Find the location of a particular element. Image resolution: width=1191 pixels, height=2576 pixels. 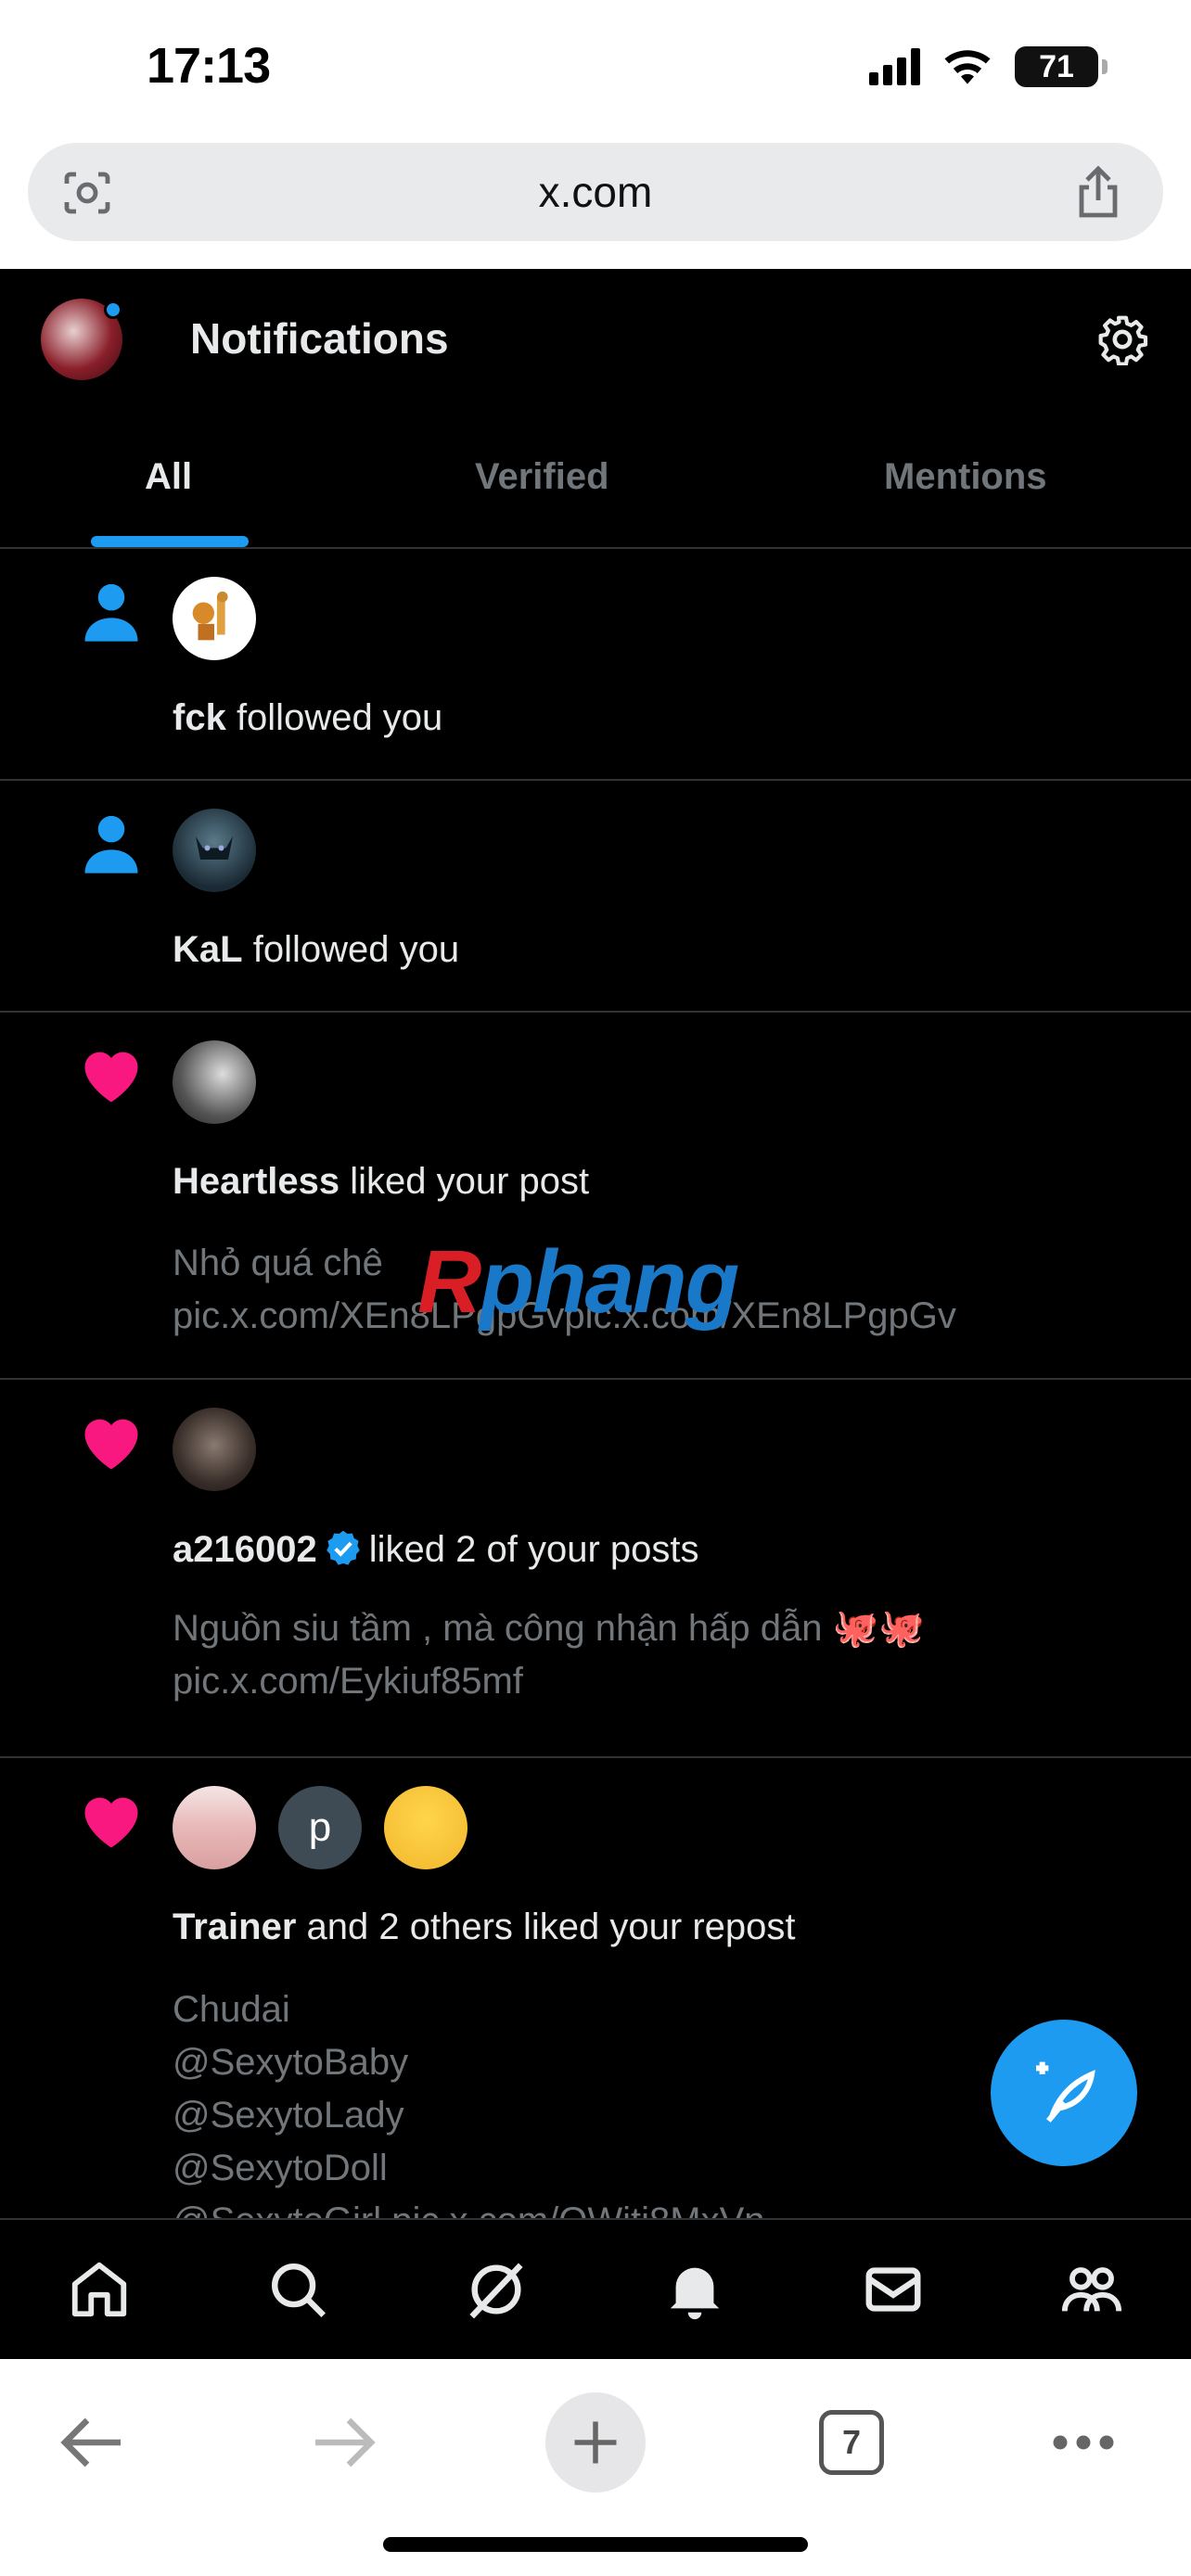

grok-icon is located at coordinates (496, 2291).